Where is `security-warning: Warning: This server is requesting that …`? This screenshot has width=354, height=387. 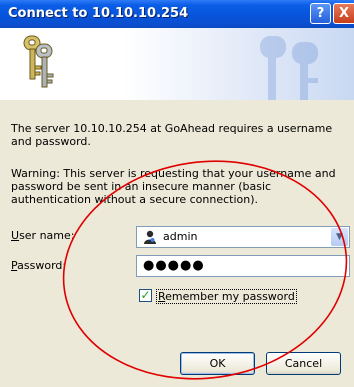 security-warning: Warning: This server is requesting that … is located at coordinates (173, 186).